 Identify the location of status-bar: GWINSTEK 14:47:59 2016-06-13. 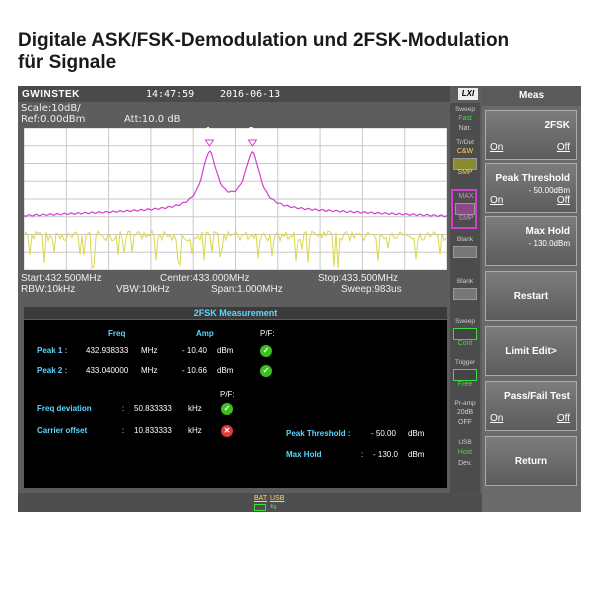
(234, 94).